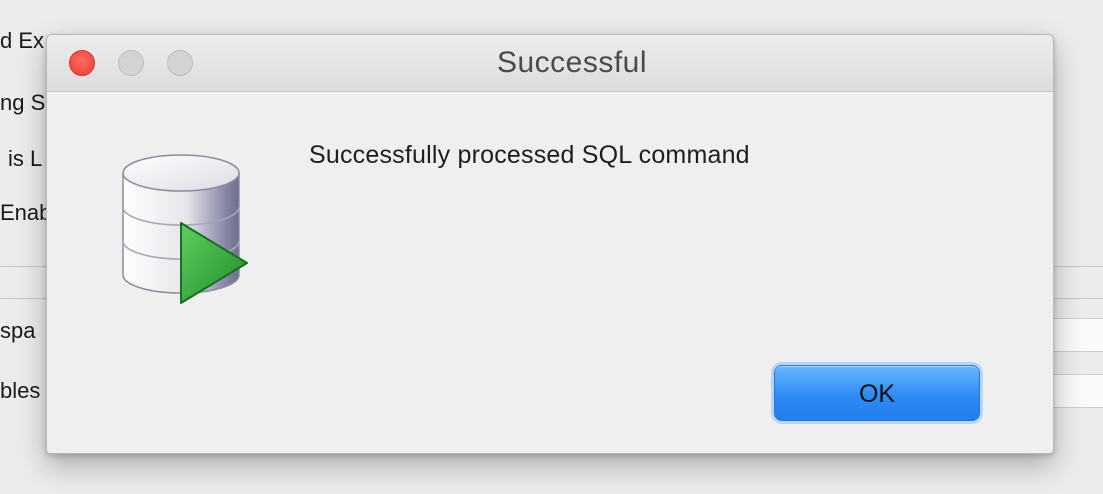  I want to click on background-label-1: d Ex, so click(22, 40).